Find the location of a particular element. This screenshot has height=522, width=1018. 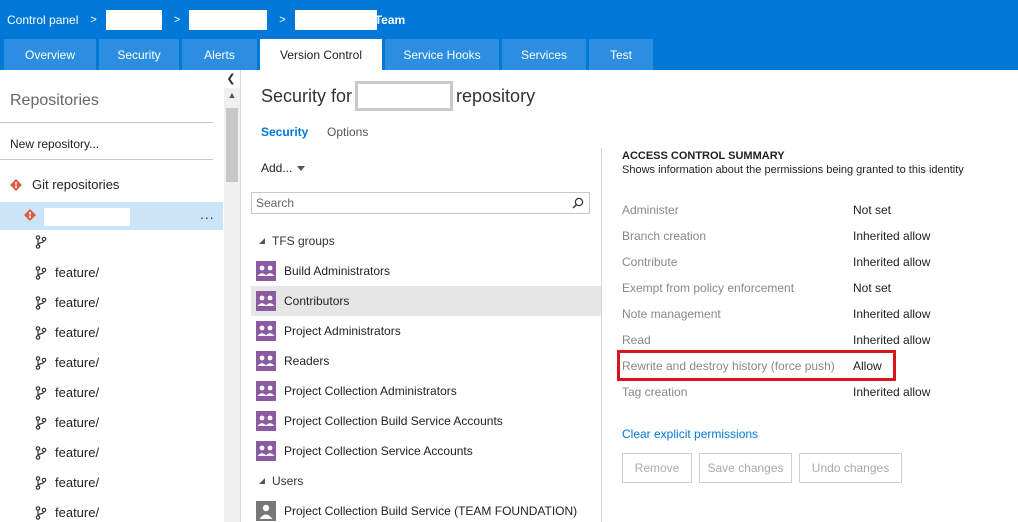

permission-name: Administer is located at coordinates (650, 210).